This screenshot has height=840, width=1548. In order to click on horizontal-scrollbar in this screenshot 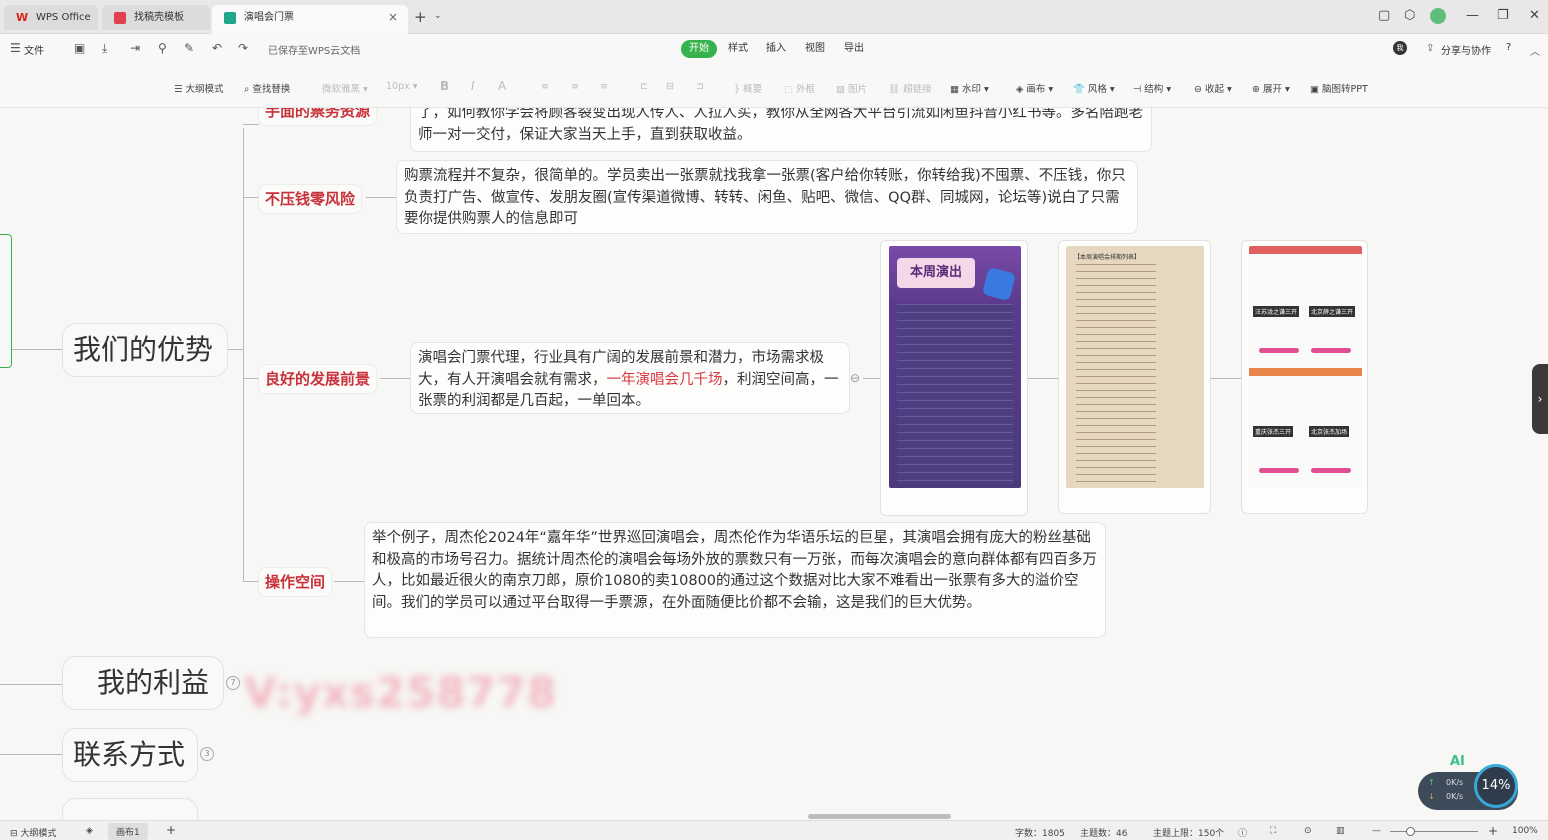, I will do `click(879, 816)`.